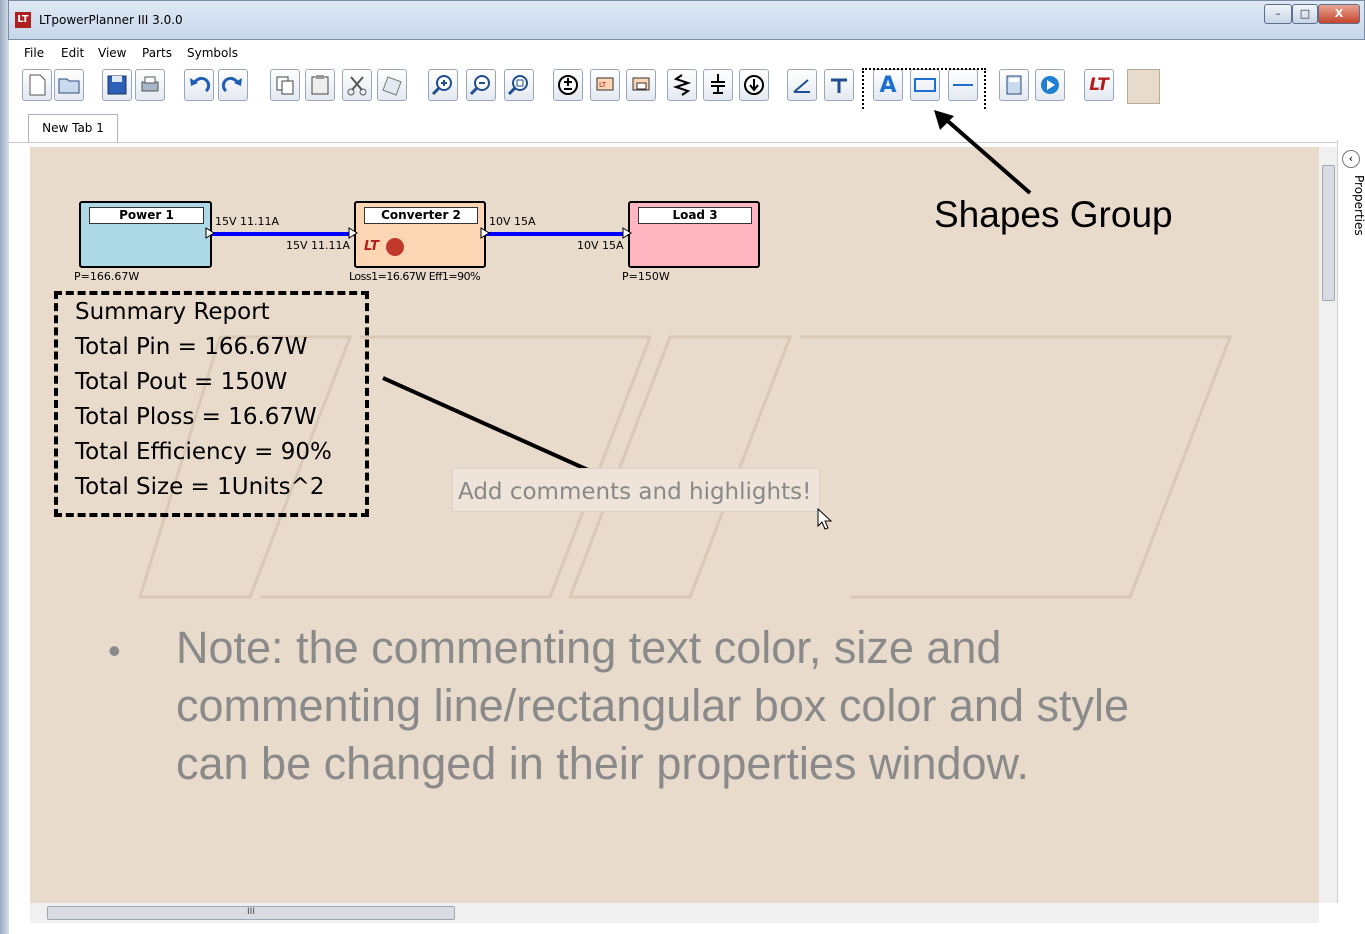 This screenshot has height=934, width=1365. Describe the element at coordinates (191, 347) in the screenshot. I see `summary-total-pin: Total Pin = 166.67W` at that location.